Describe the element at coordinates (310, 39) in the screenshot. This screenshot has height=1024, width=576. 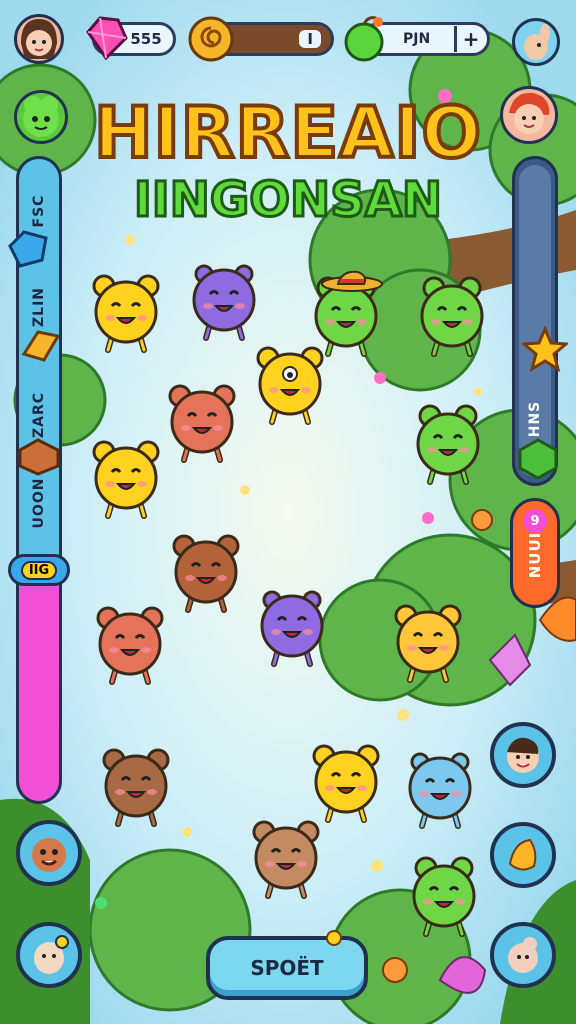
I see `coins-value: I` at that location.